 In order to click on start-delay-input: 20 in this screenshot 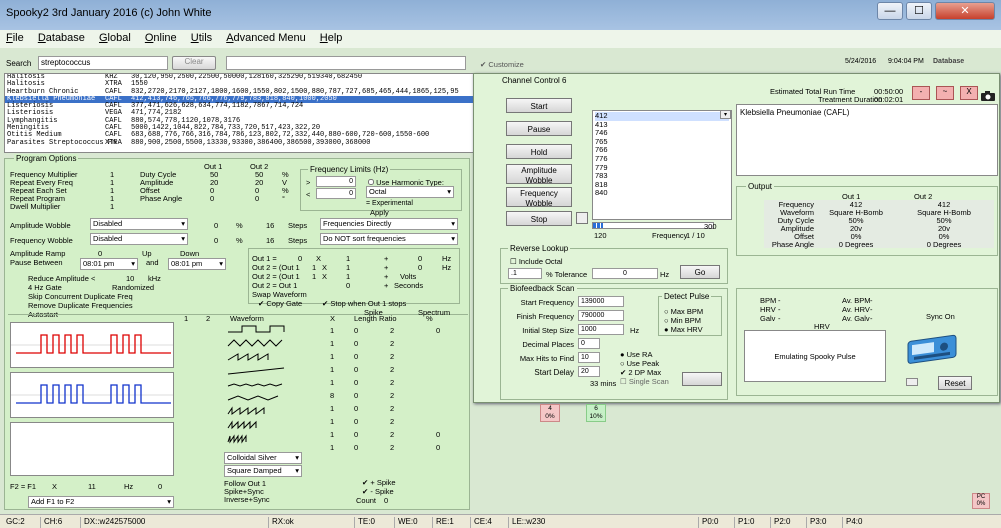, I will do `click(589, 371)`.